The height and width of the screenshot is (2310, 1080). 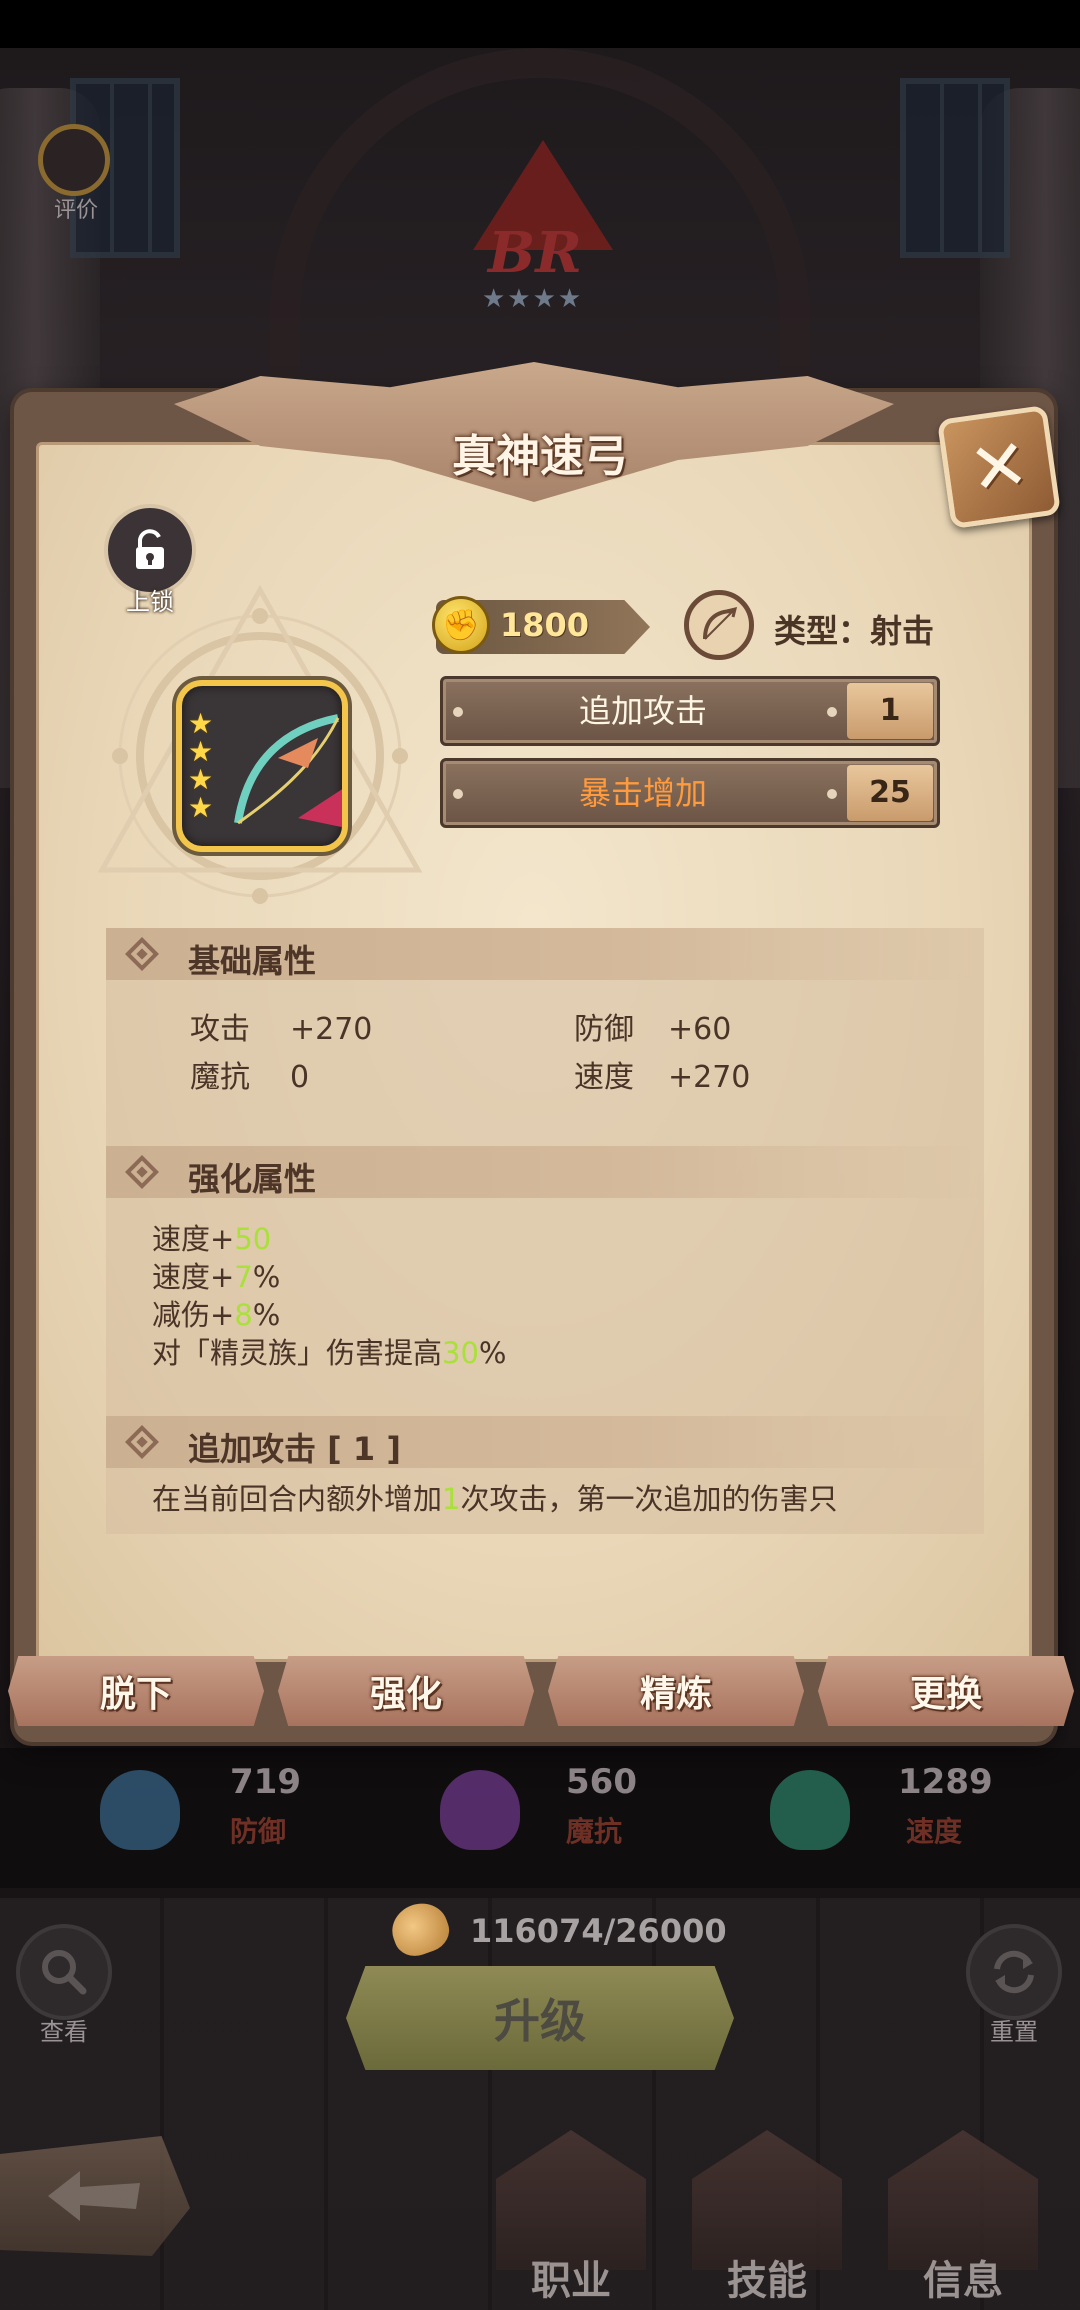 What do you see at coordinates (535, 253) in the screenshot?
I see `emblem-text: BR` at bounding box center [535, 253].